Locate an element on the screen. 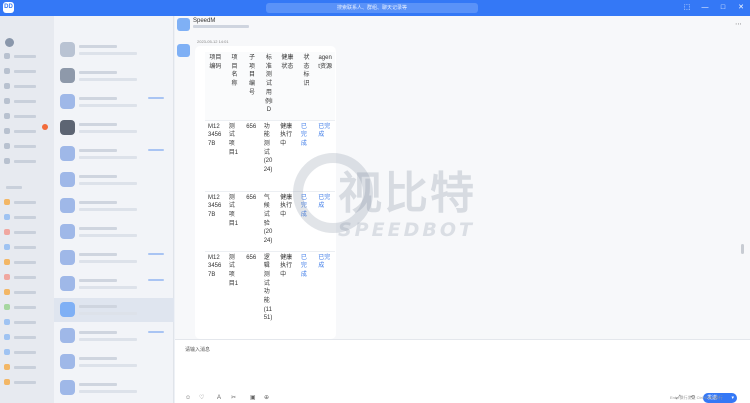 This screenshot has width=750, height=403. user-avatar is located at coordinates (9, 42).